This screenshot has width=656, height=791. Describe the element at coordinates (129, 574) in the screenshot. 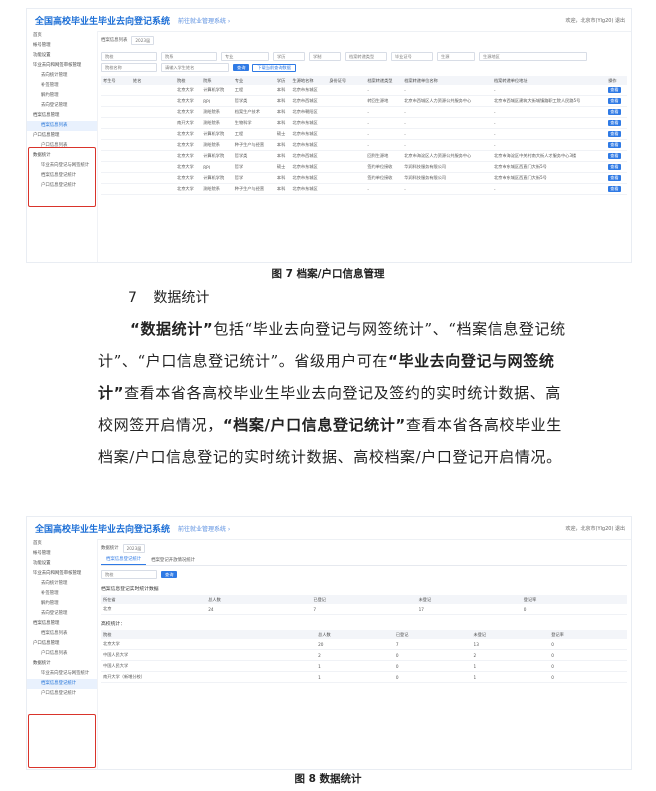

I see `school-select: 院校` at that location.